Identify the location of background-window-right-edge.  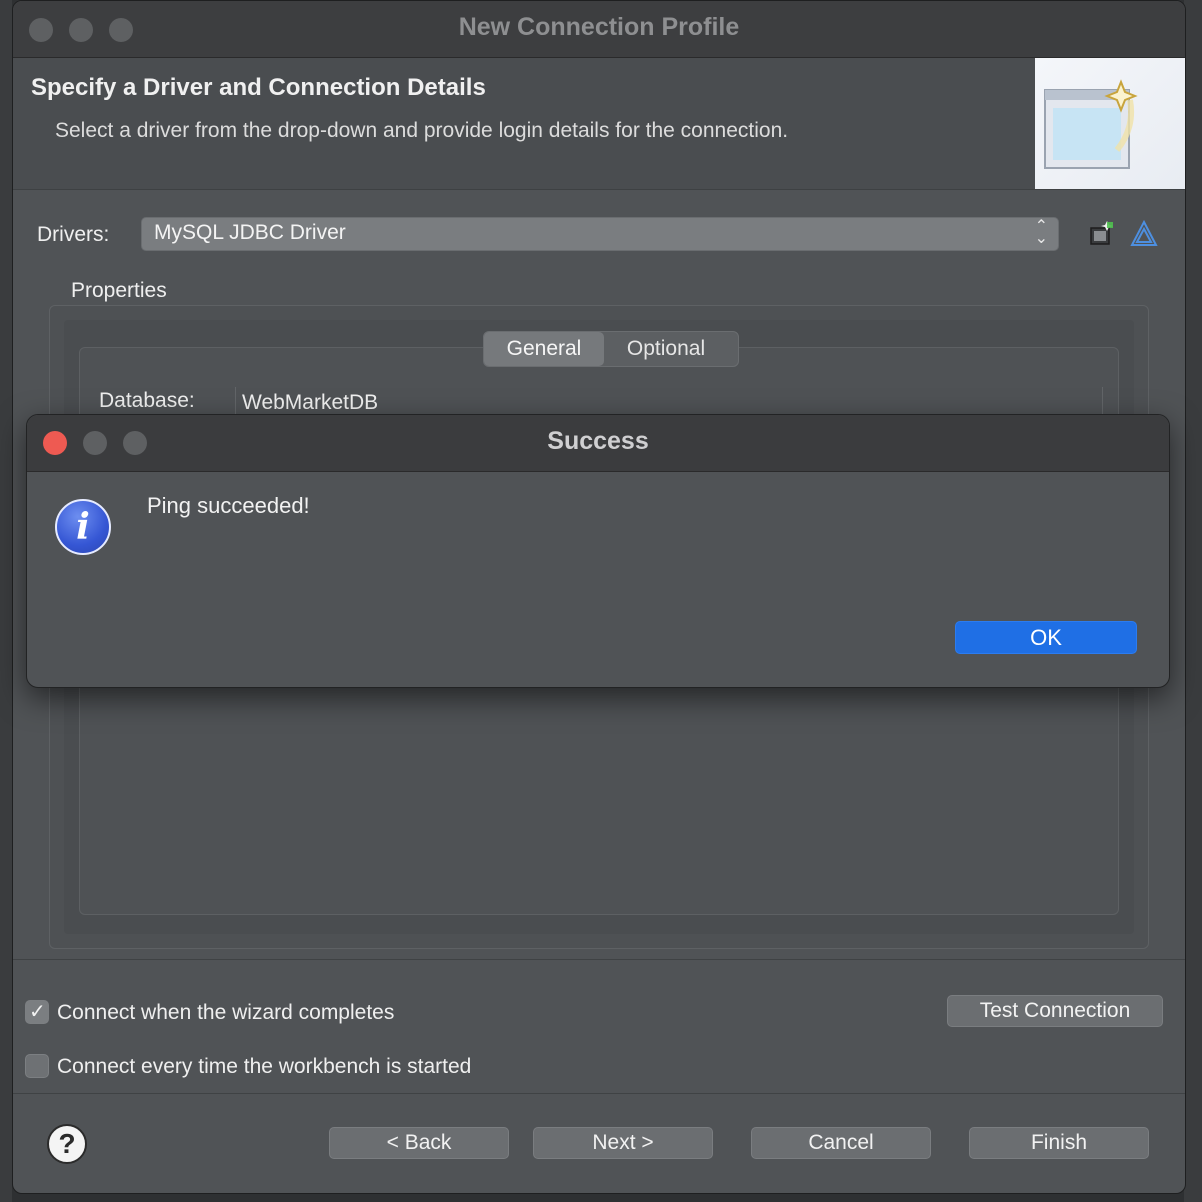
(1193, 601).